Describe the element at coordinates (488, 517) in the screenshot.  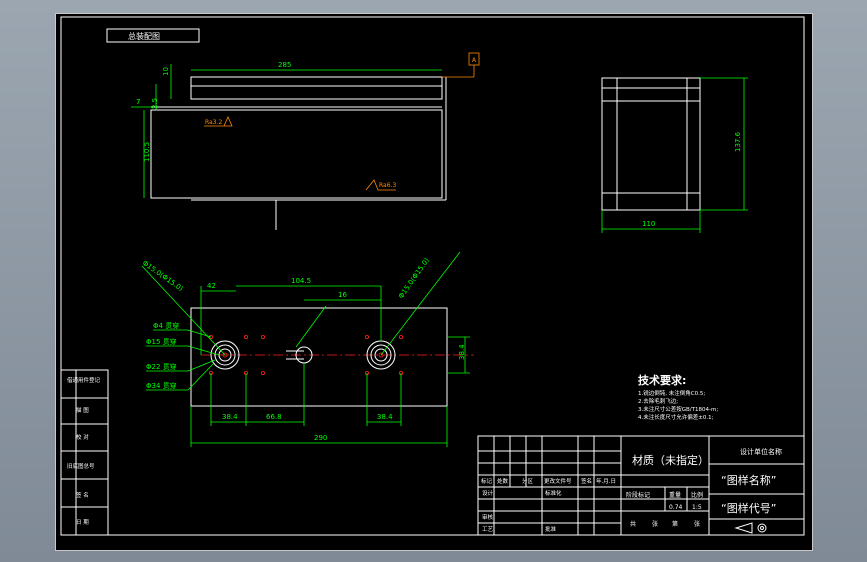
I see `tb-review: 审核` at that location.